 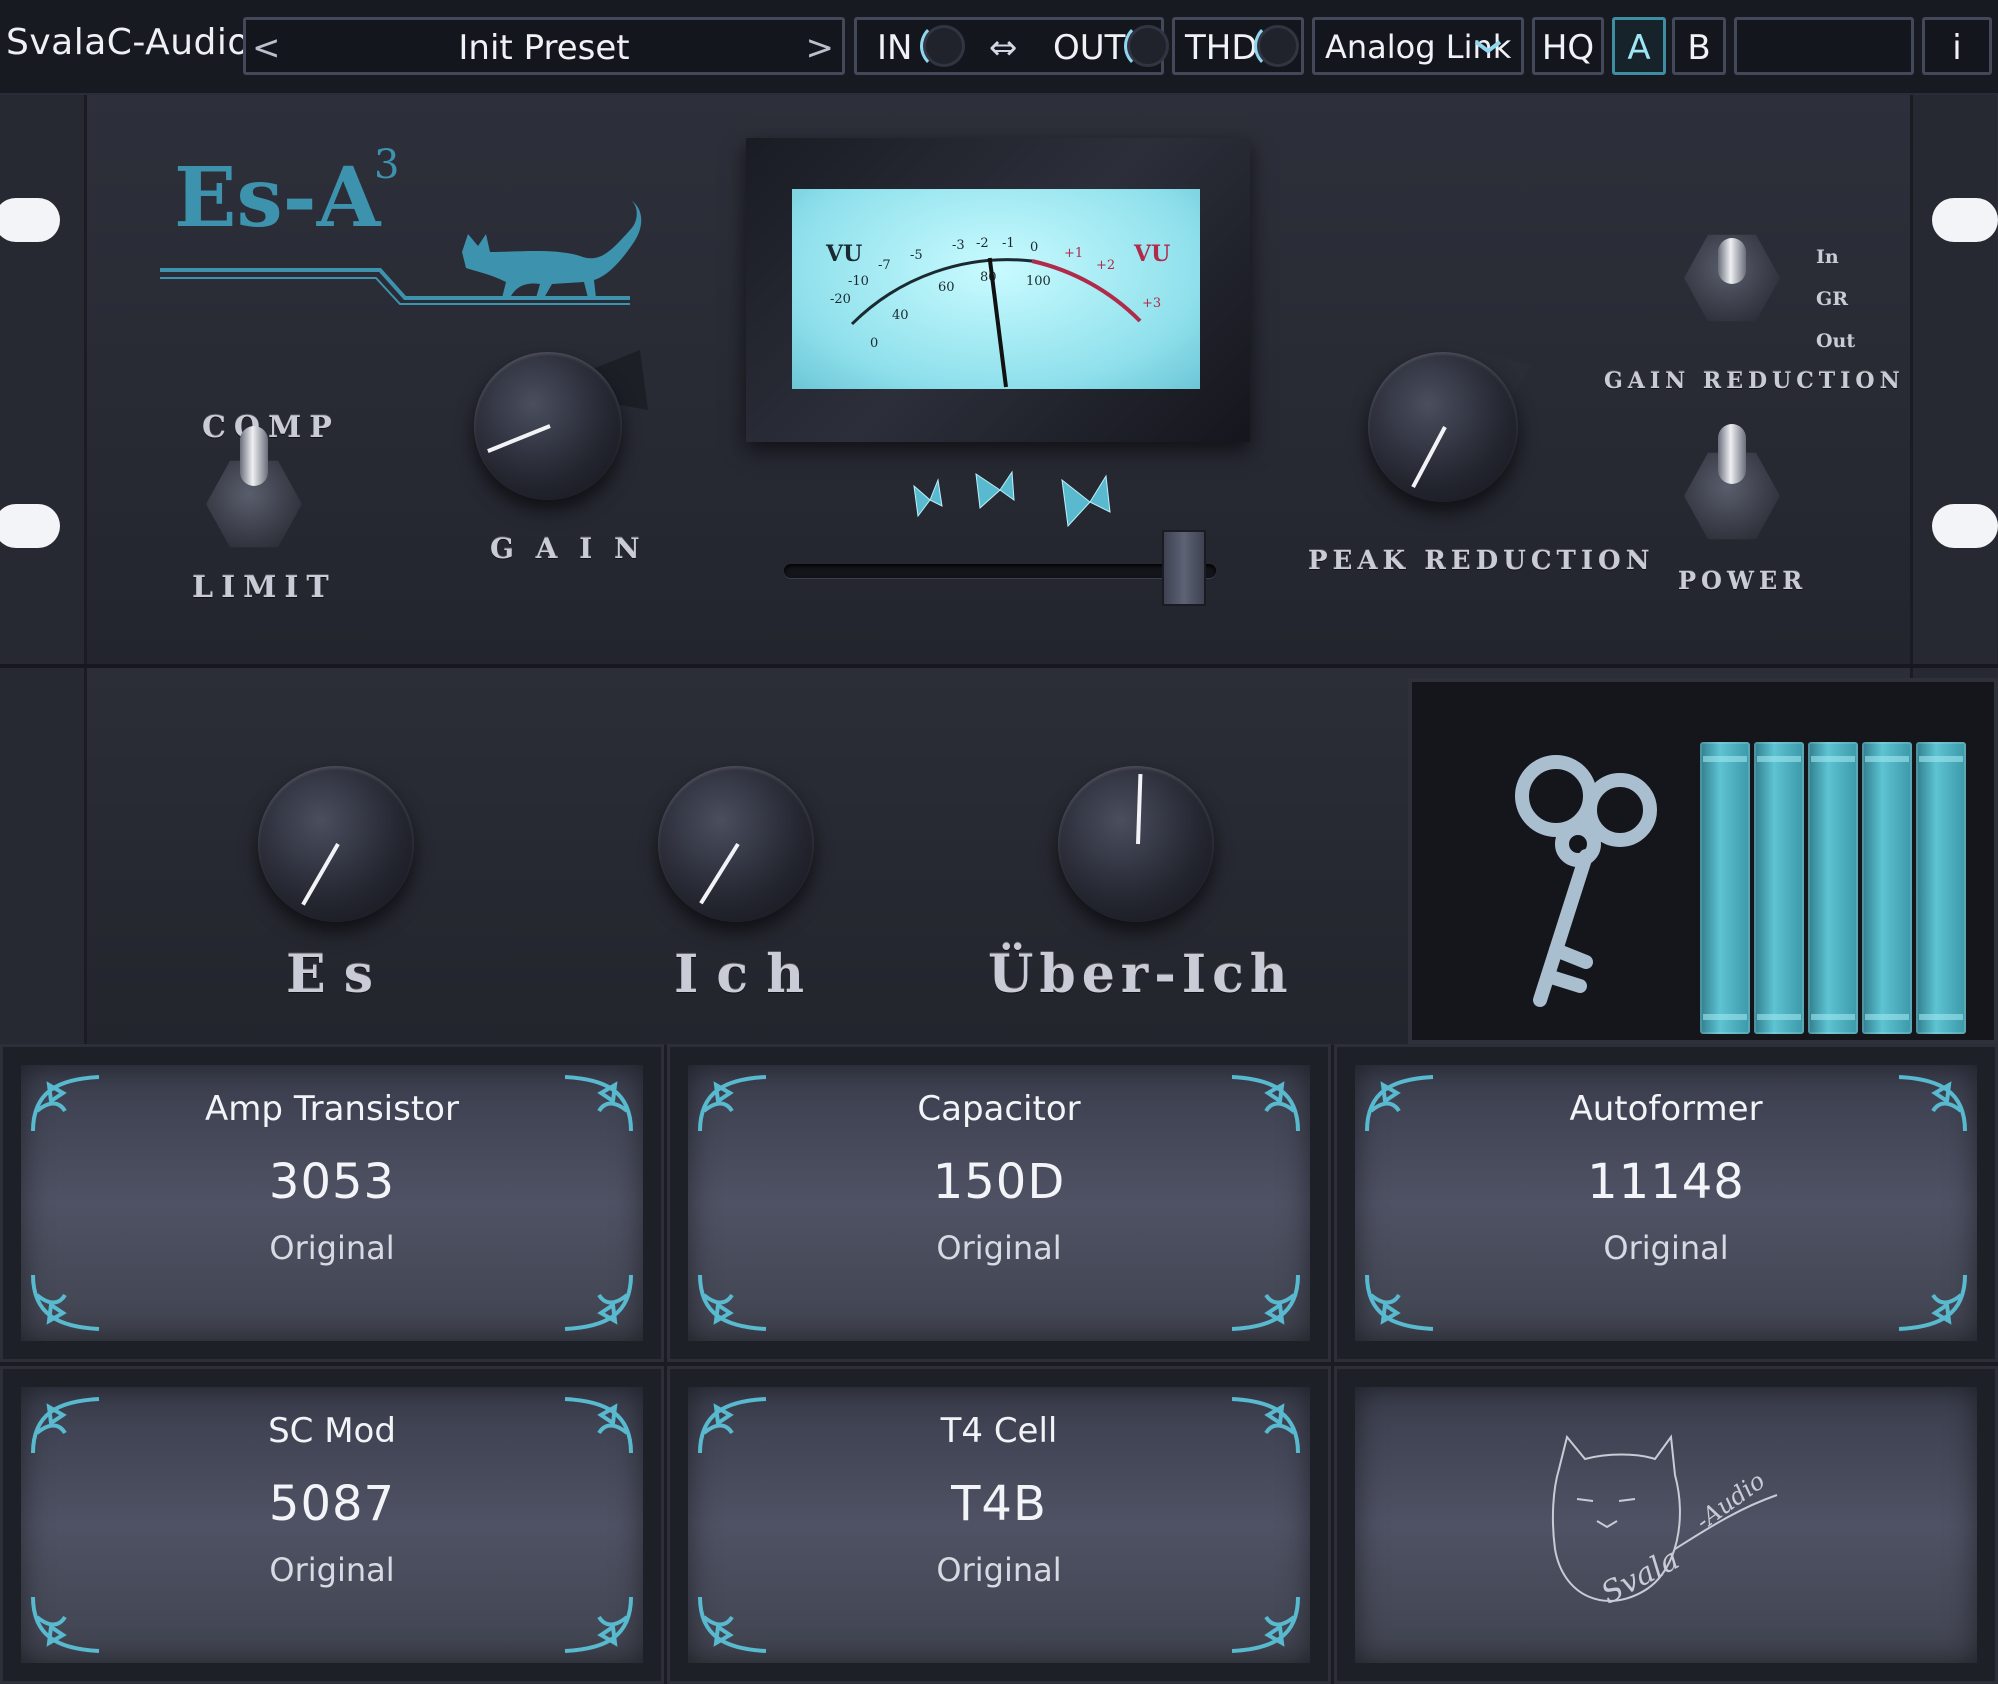 I want to click on module-card-1: Capacitor 150D Original, so click(x=999, y=1203).